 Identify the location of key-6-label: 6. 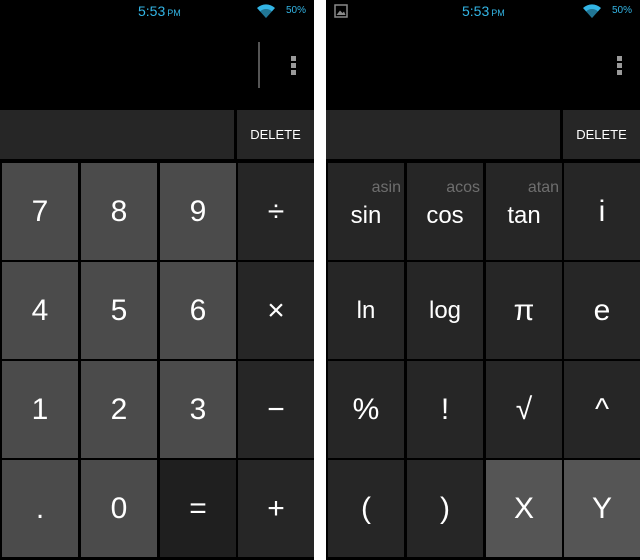
(198, 310).